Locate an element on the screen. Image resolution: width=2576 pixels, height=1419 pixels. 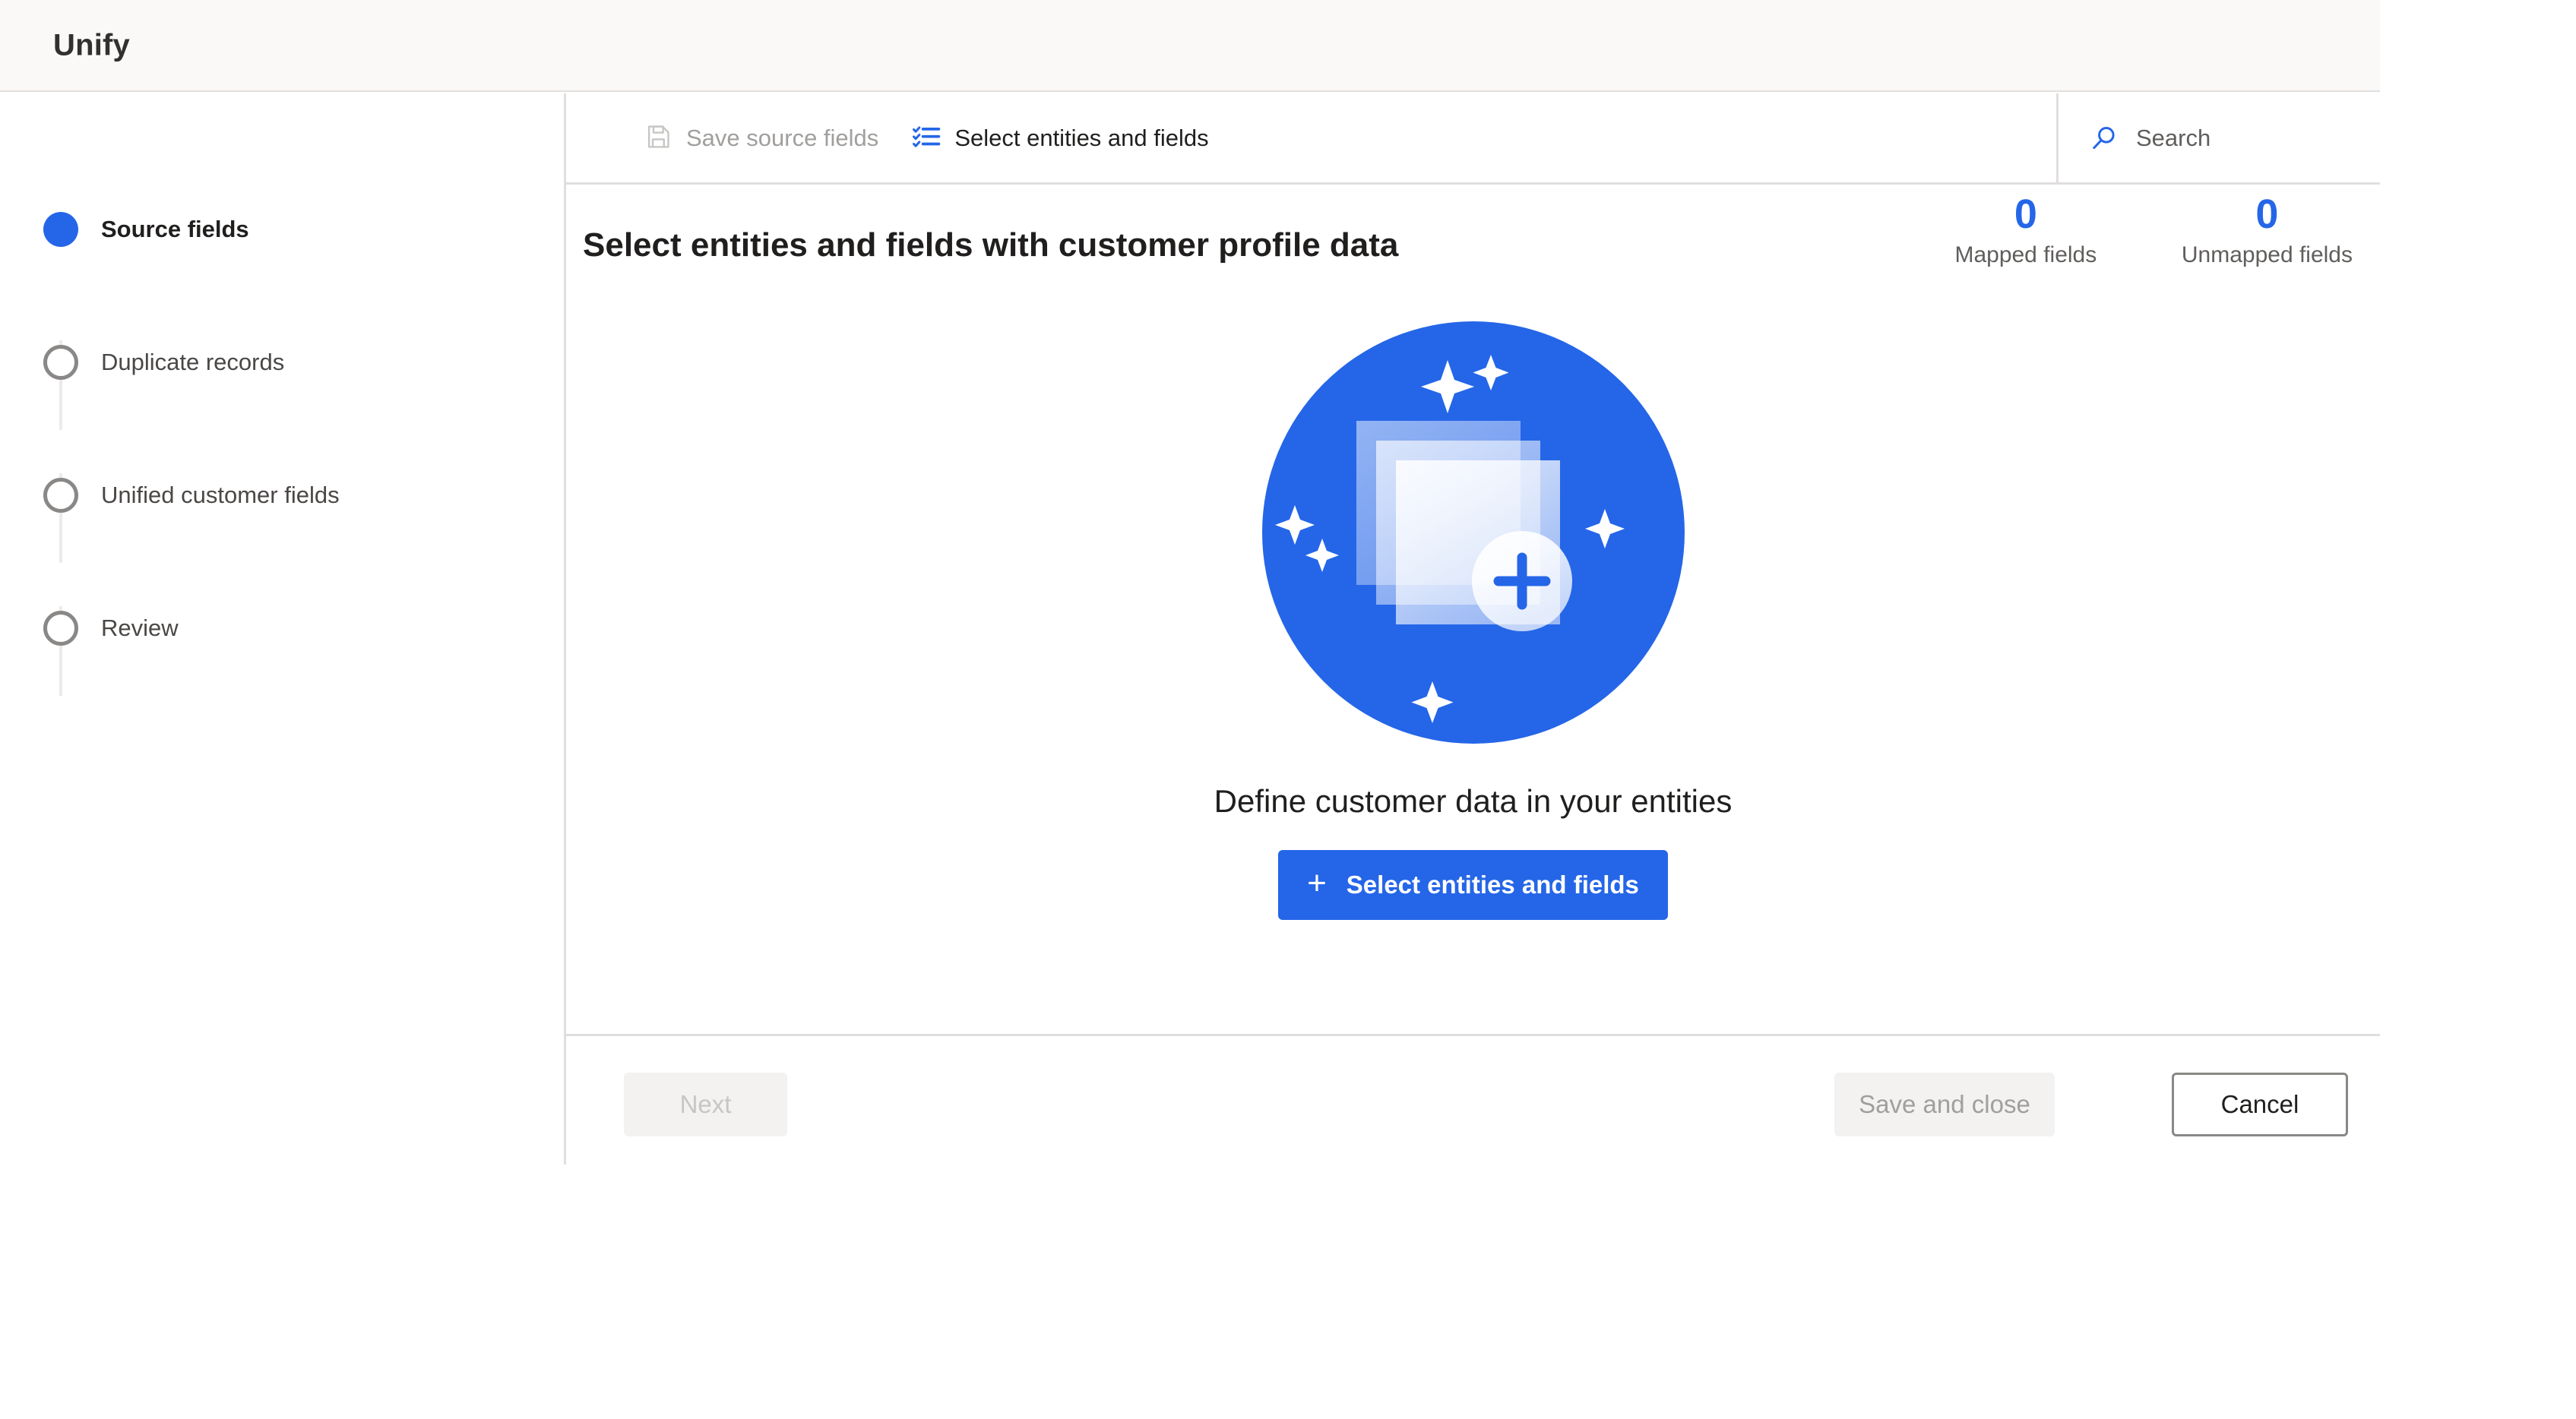
sidebar-item-duplicate-records: Duplicate records is located at coordinates (282, 362).